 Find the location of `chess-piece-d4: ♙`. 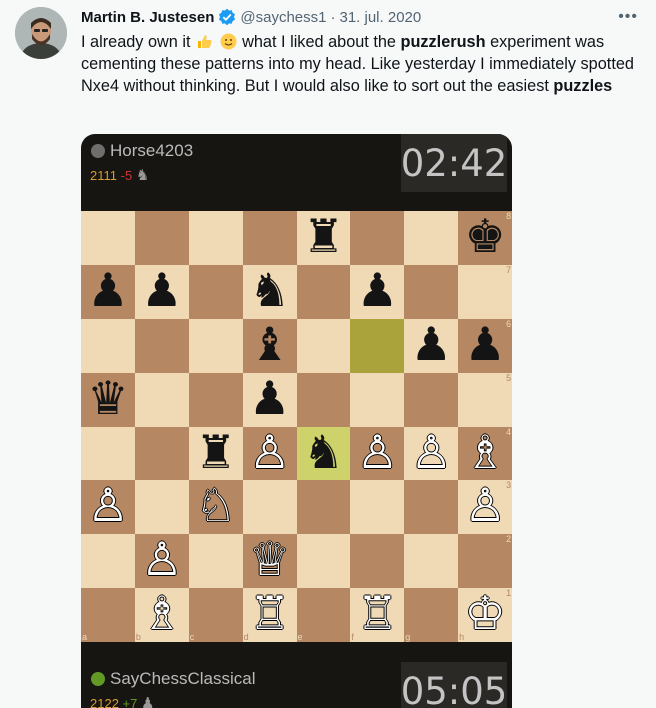

chess-piece-d4: ♙ is located at coordinates (270, 452).